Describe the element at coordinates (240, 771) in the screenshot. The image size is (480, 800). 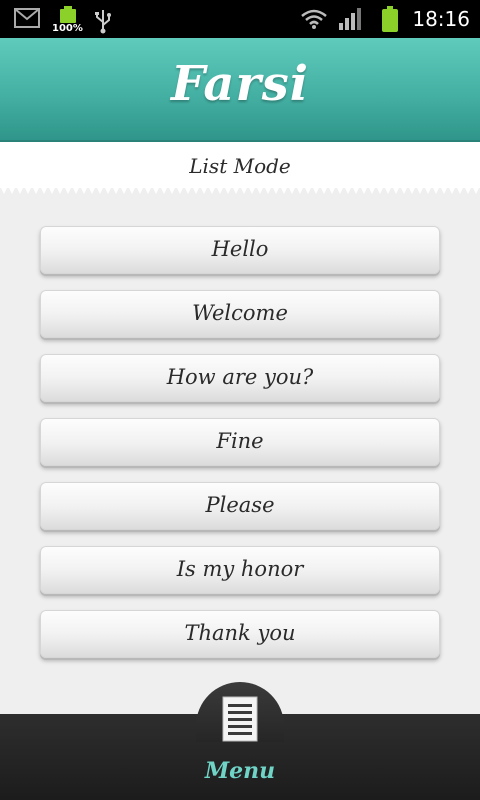
I see `menu-label: Menu` at that location.